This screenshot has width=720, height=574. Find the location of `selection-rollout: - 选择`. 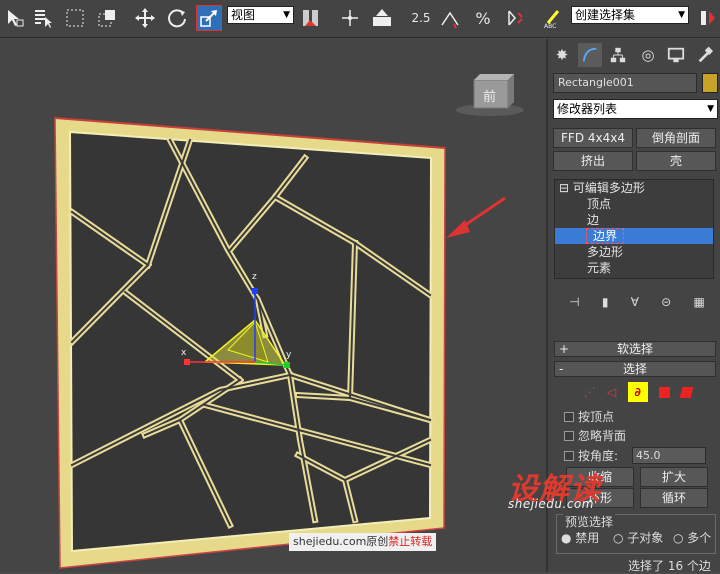

selection-rollout: - 选择 is located at coordinates (635, 369).